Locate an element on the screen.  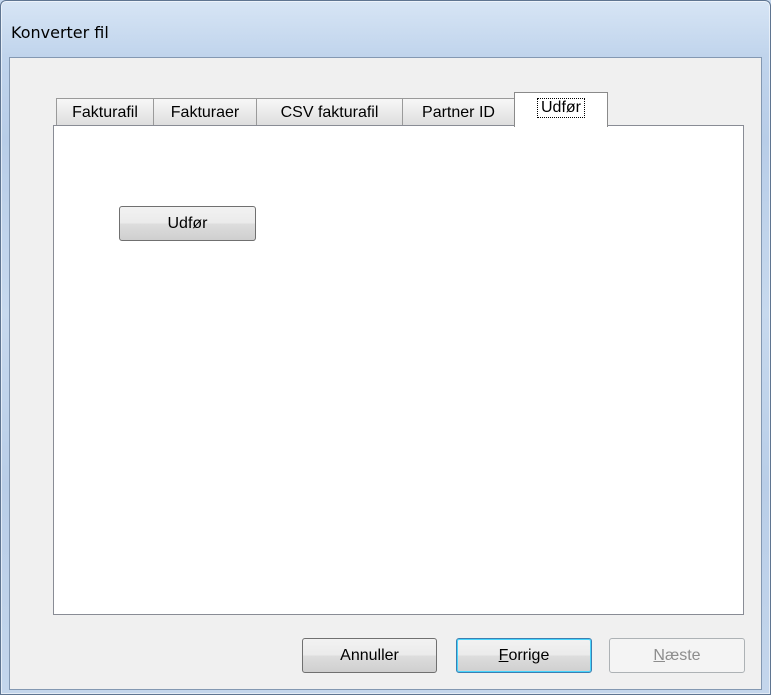
tab-fakturafil: Fakturafil is located at coordinates (105, 111).